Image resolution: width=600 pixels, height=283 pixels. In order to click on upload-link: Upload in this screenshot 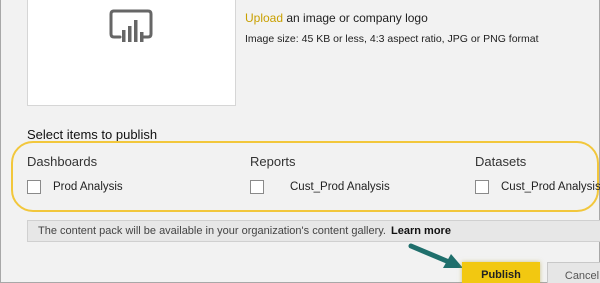, I will do `click(264, 18)`.